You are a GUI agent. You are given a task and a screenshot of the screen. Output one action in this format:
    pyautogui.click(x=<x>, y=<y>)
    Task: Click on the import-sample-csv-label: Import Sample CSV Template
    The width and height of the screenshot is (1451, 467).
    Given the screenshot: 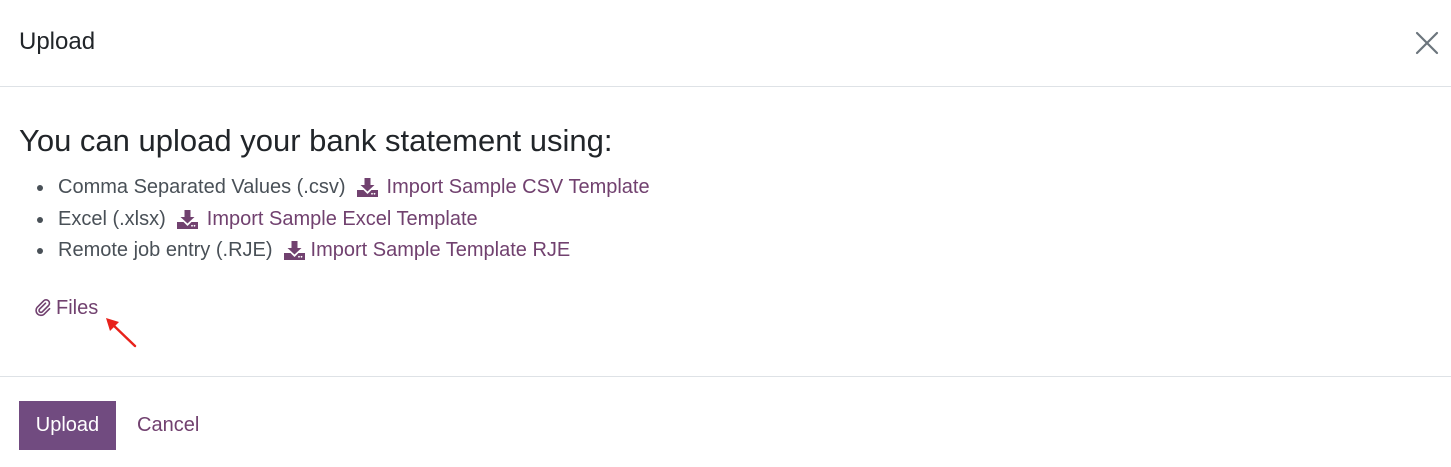 What is the action you would take?
    pyautogui.click(x=518, y=187)
    